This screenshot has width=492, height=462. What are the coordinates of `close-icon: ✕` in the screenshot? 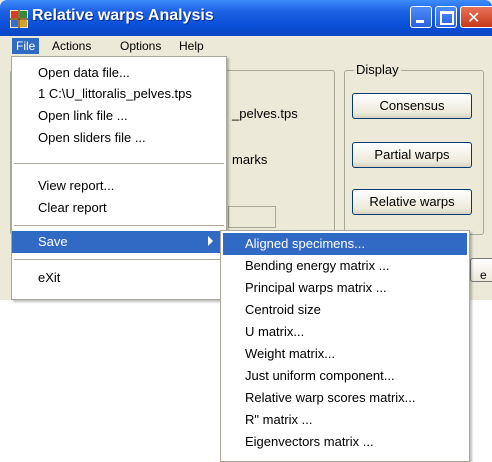 It's located at (474, 17).